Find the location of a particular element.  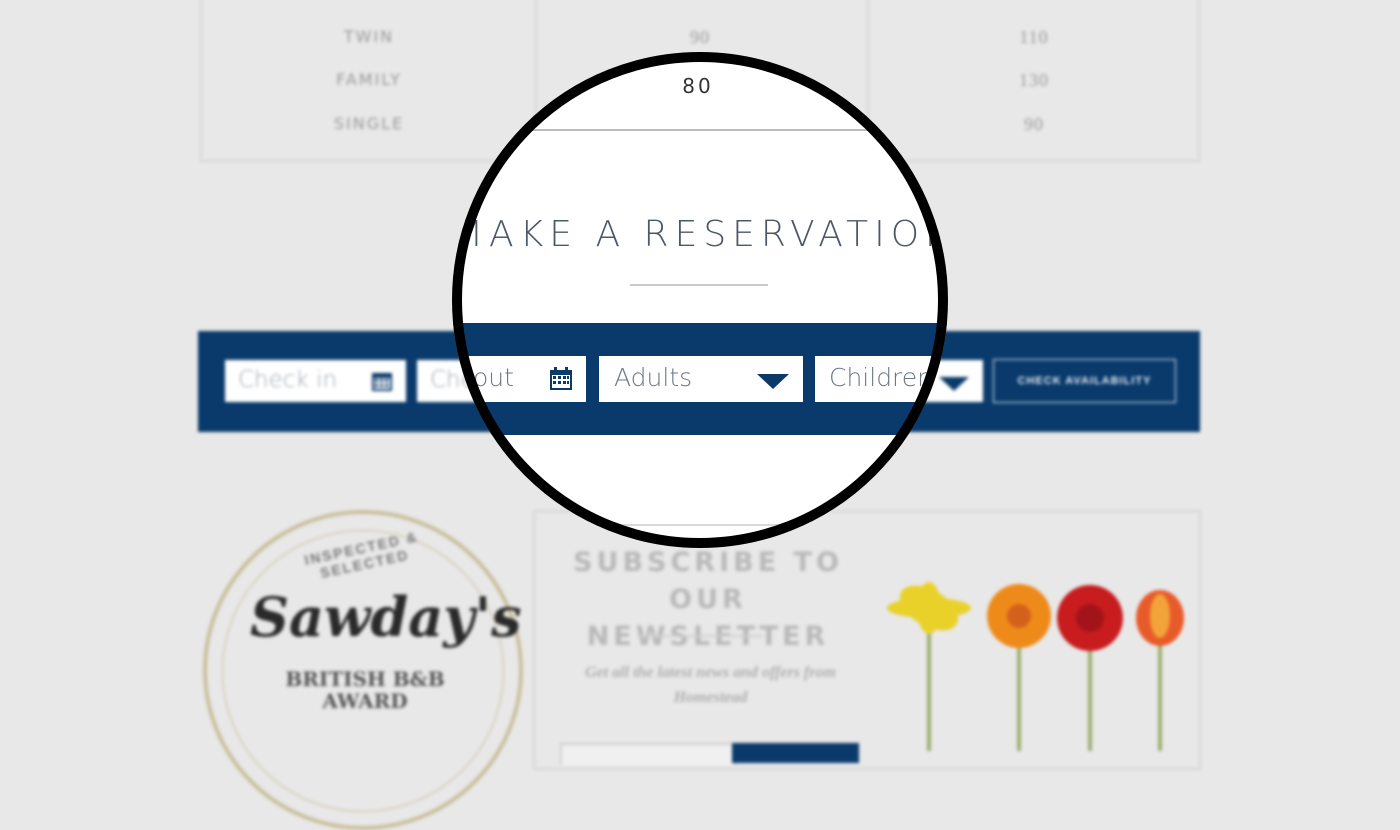

newsletter-title: SUBSCRIBE TO OUR NEWSLETTER is located at coordinates (708, 599).